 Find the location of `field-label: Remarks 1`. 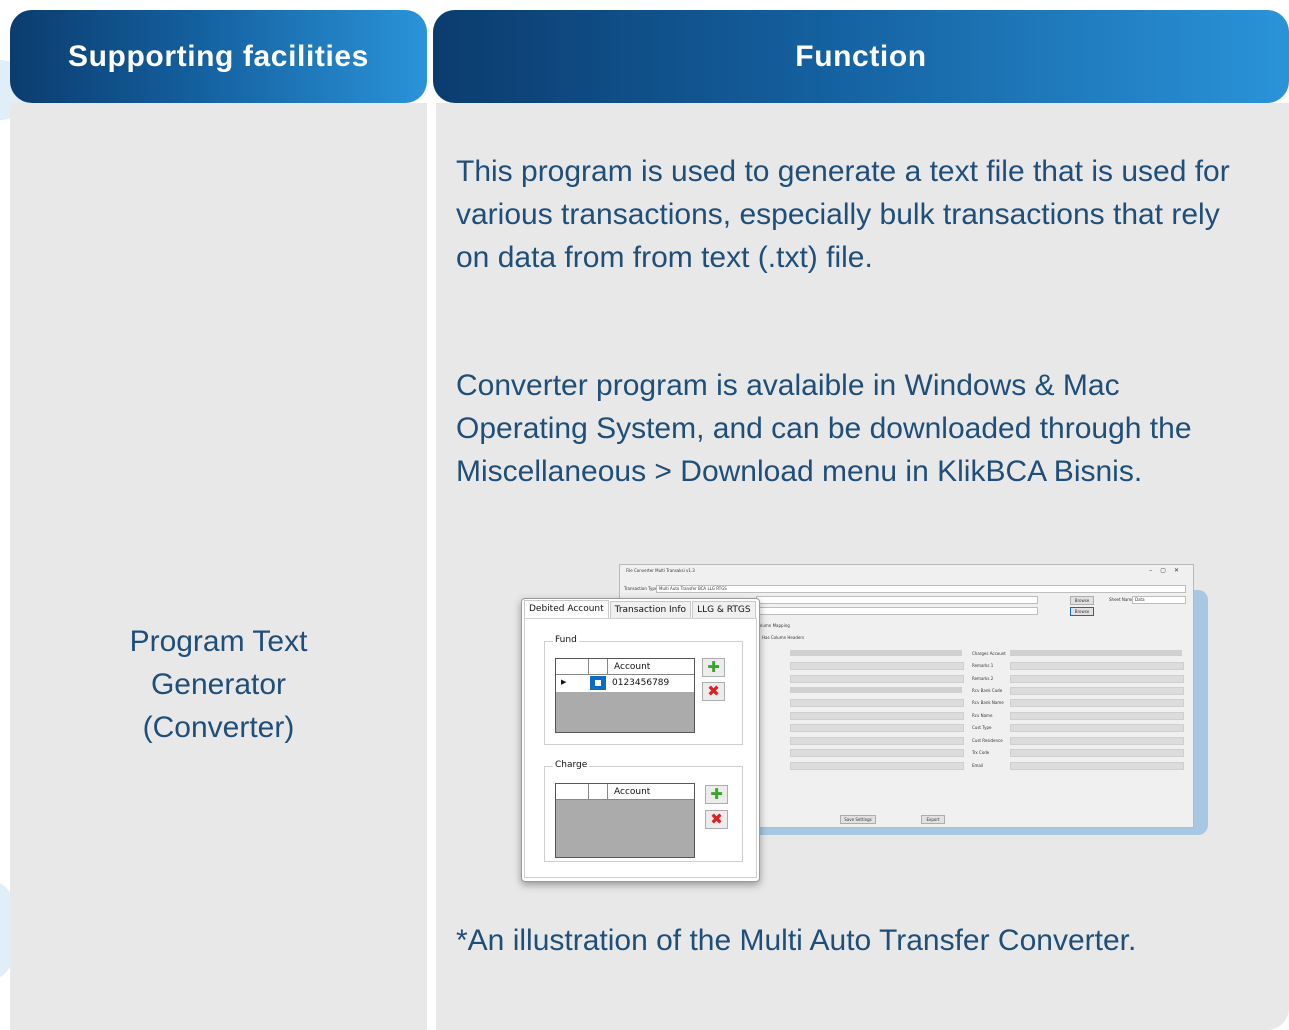

field-label: Remarks 1 is located at coordinates (983, 665).